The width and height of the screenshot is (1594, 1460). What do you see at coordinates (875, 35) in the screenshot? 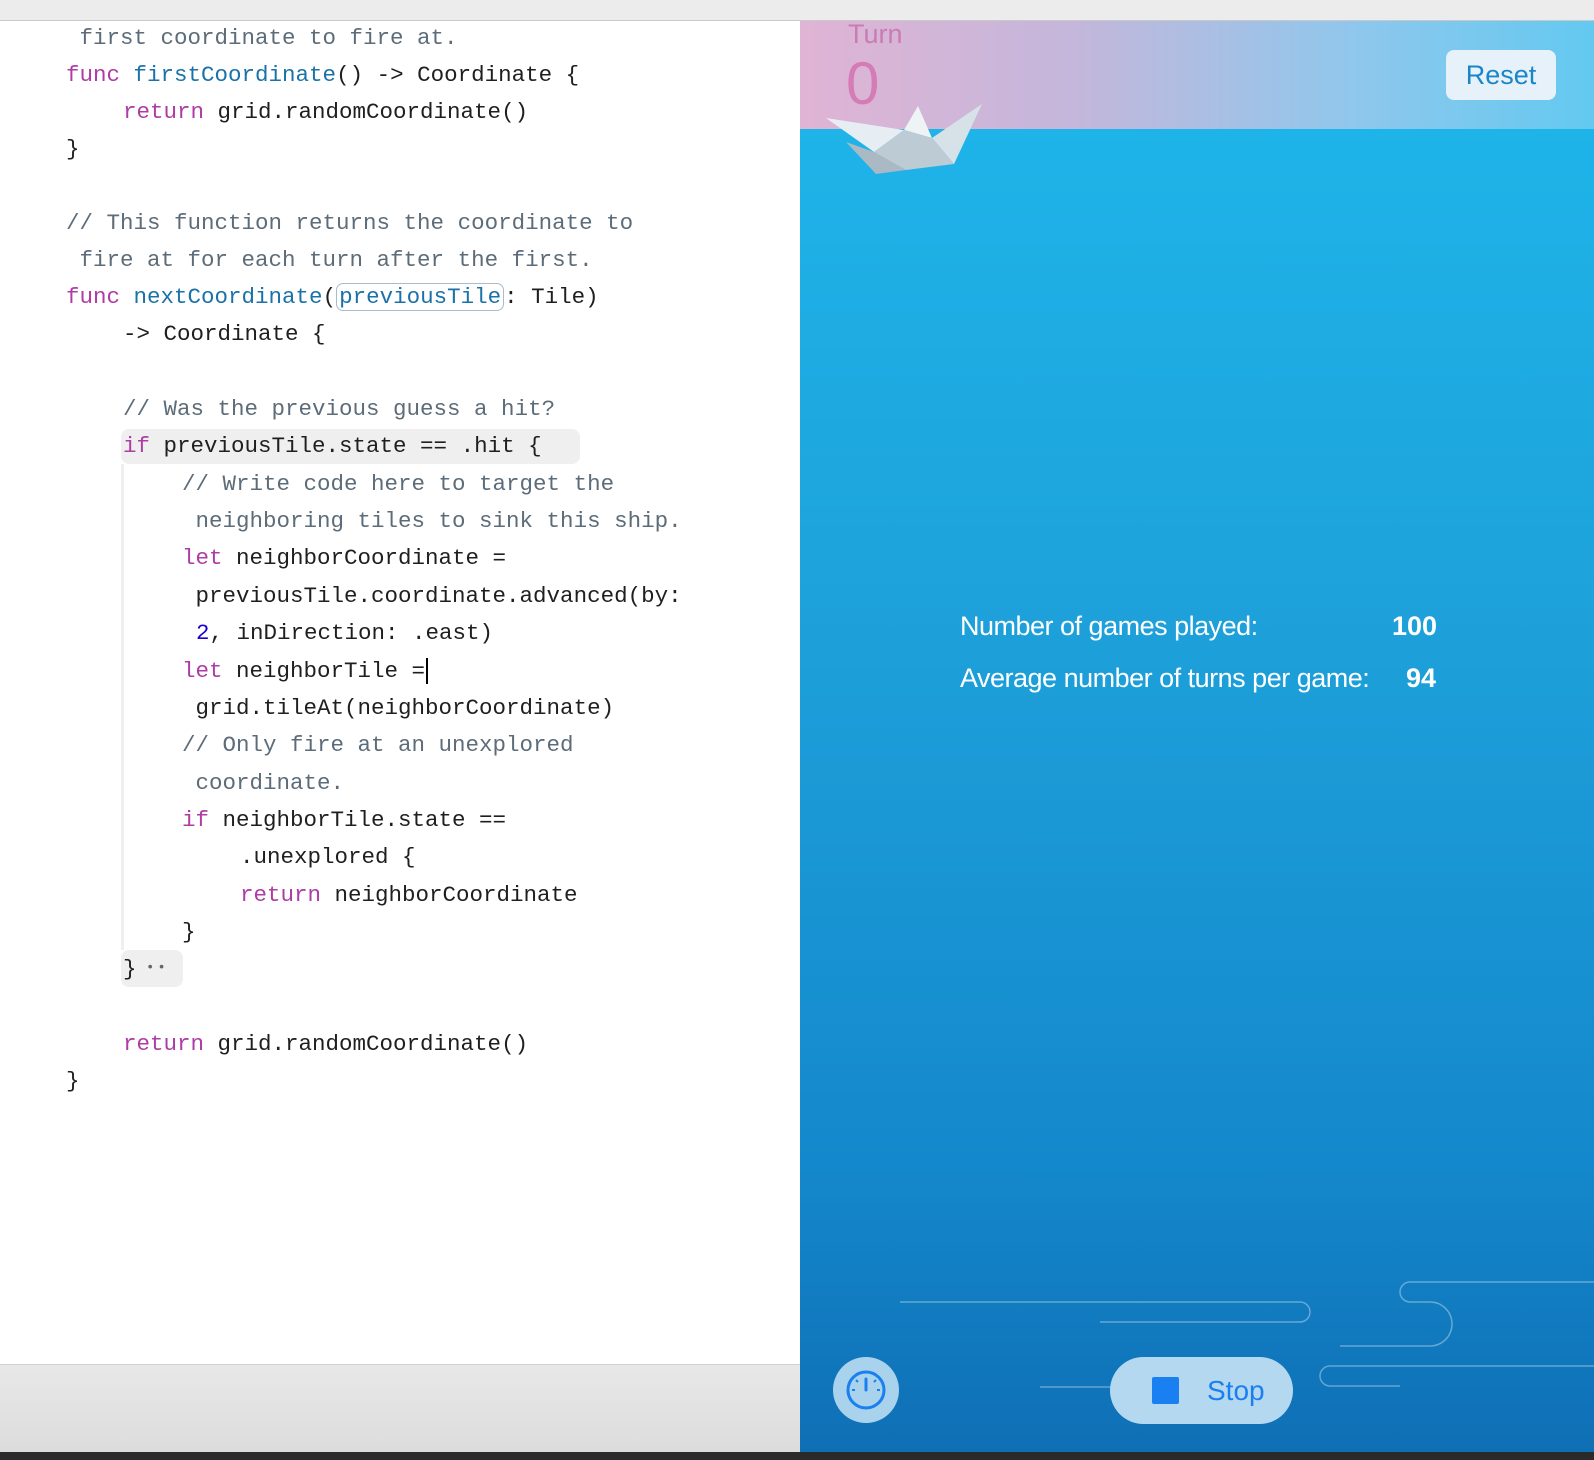
I see `turn-label: Turn` at bounding box center [875, 35].